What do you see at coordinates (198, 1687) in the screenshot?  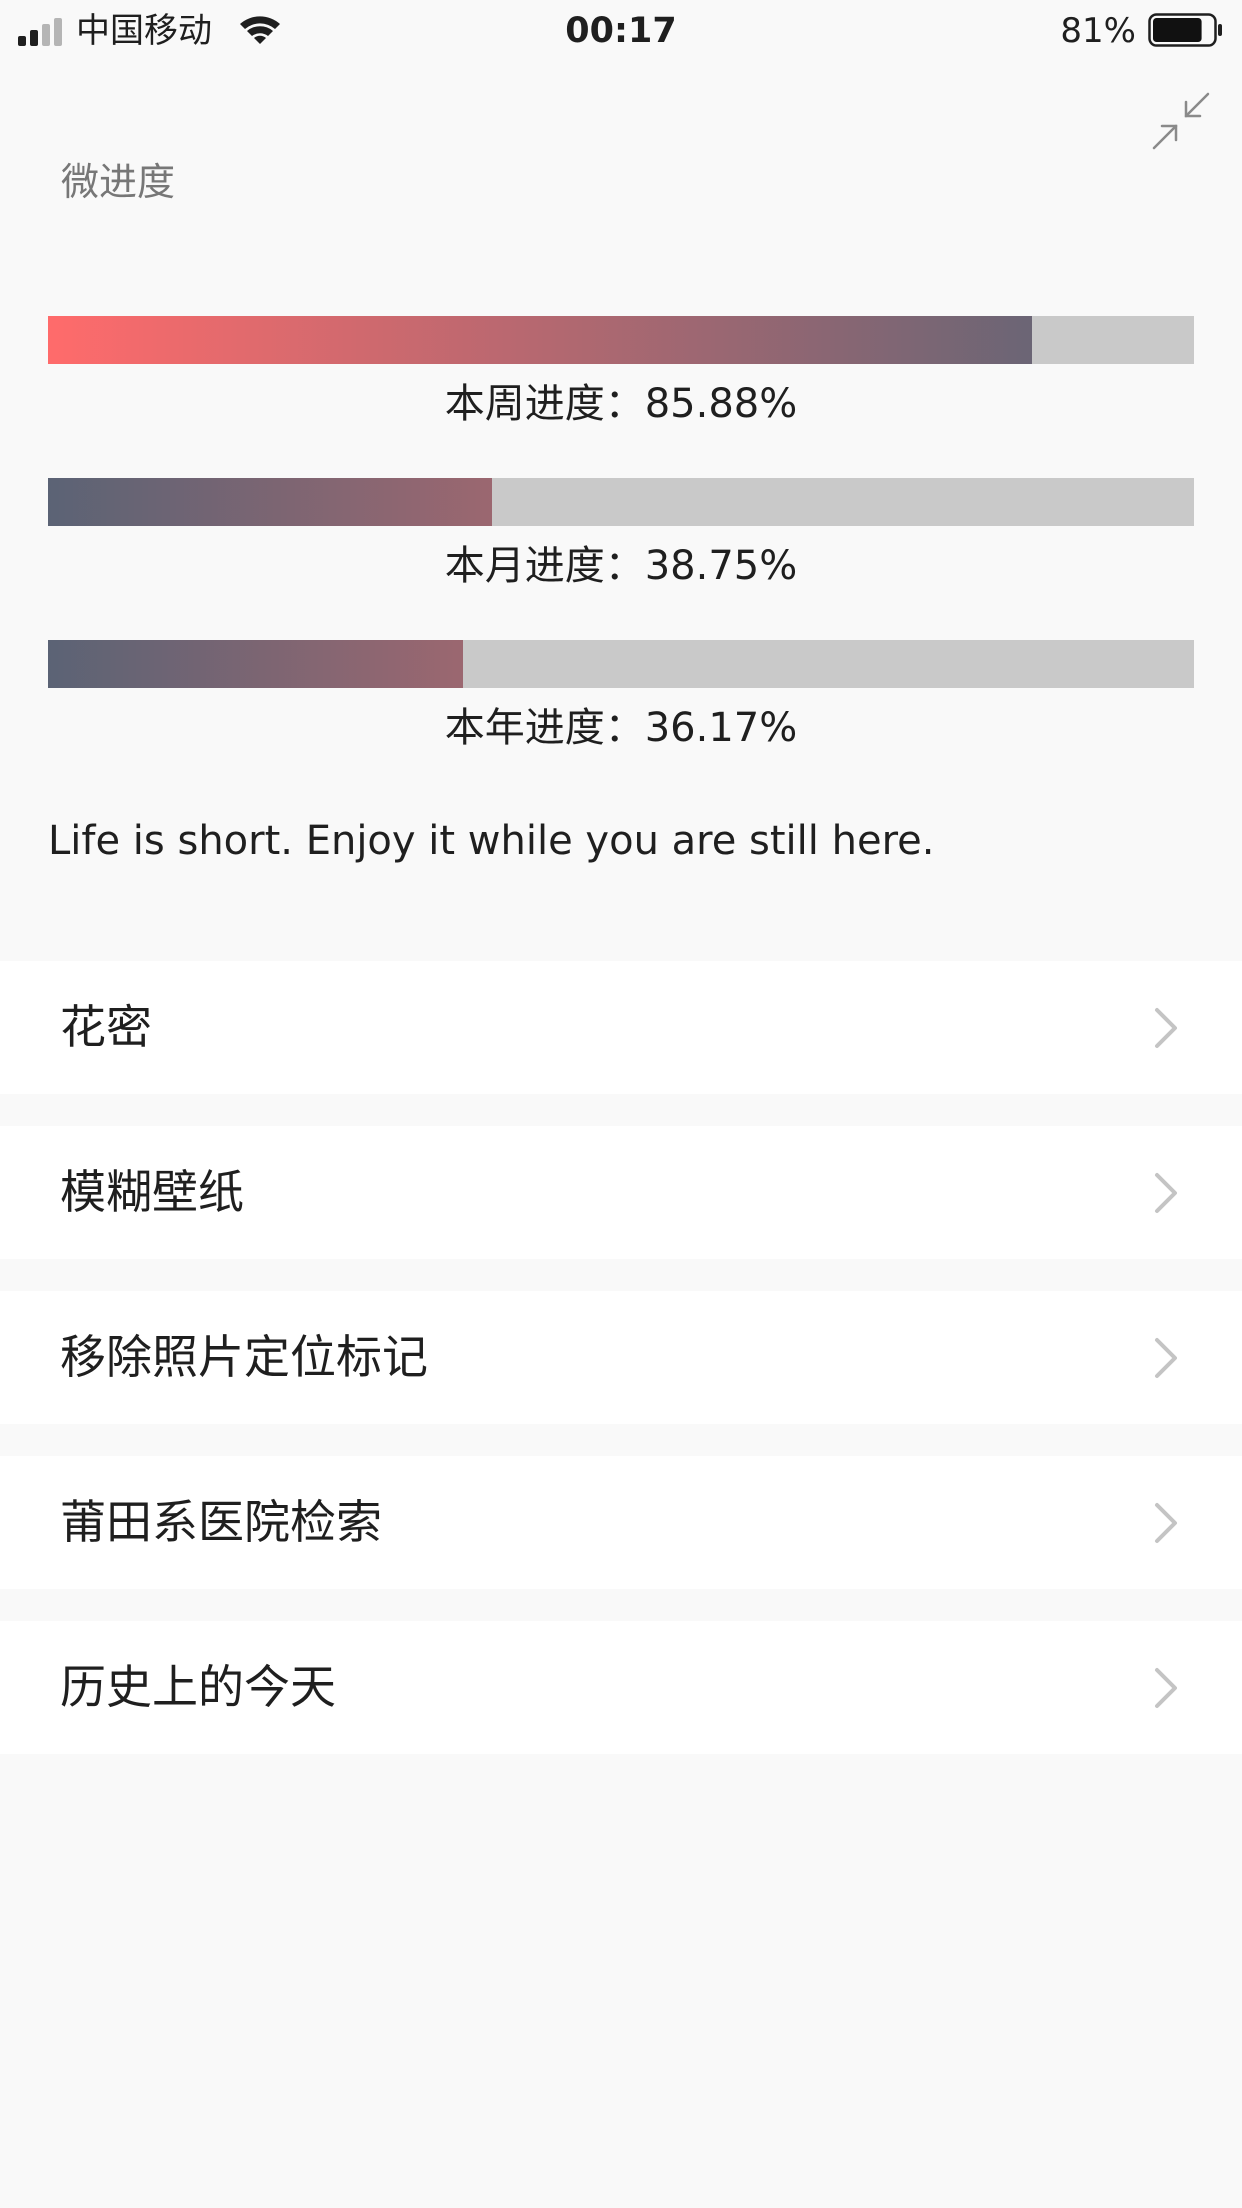 I see `menu-item-label: 历史上的今天` at bounding box center [198, 1687].